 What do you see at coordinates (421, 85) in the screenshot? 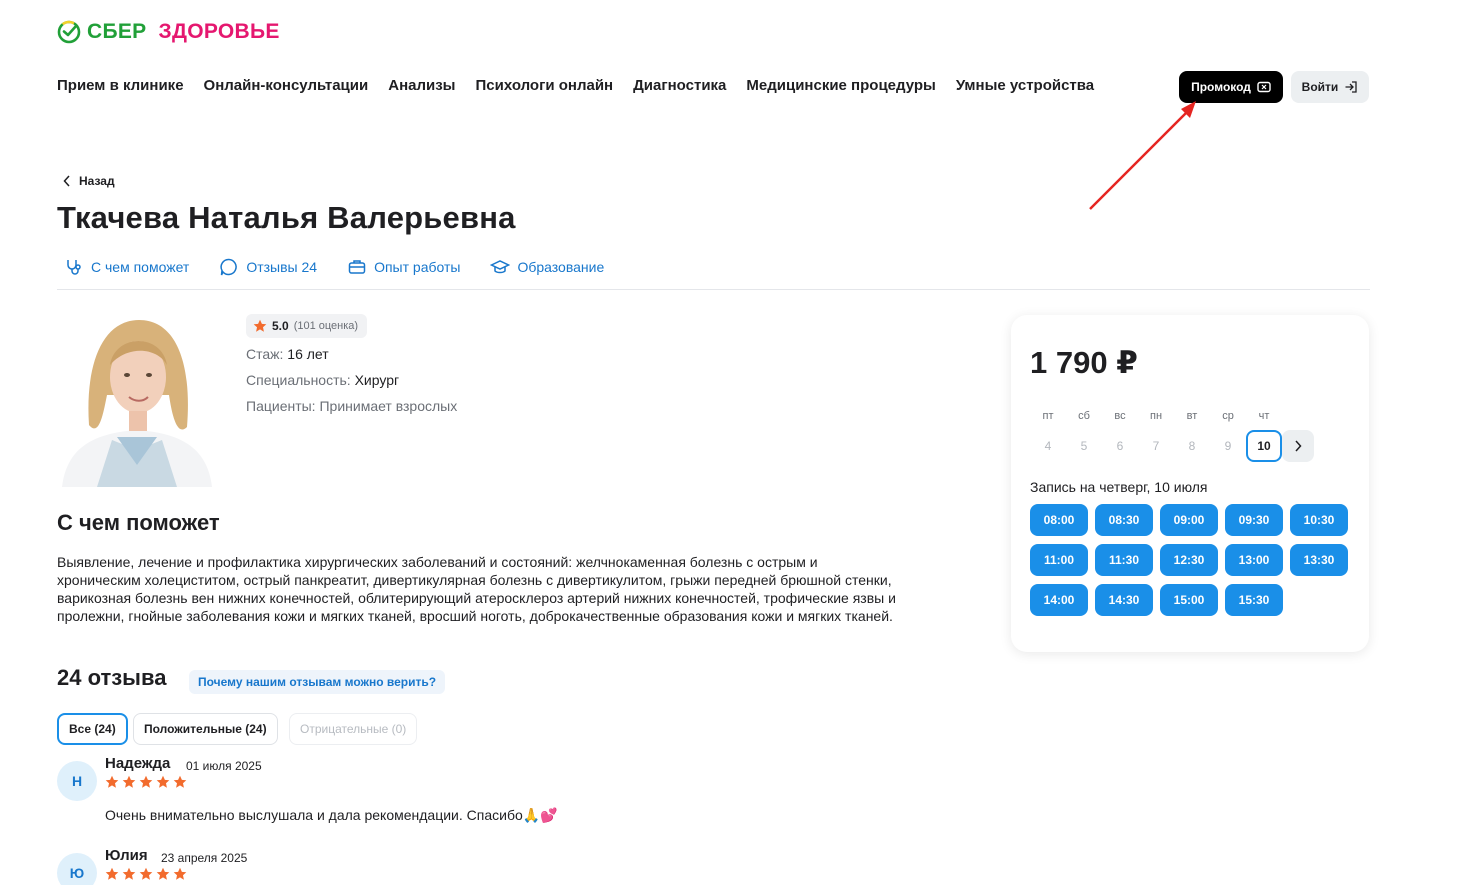
I see `nav-item-analyses: Анализы` at bounding box center [421, 85].